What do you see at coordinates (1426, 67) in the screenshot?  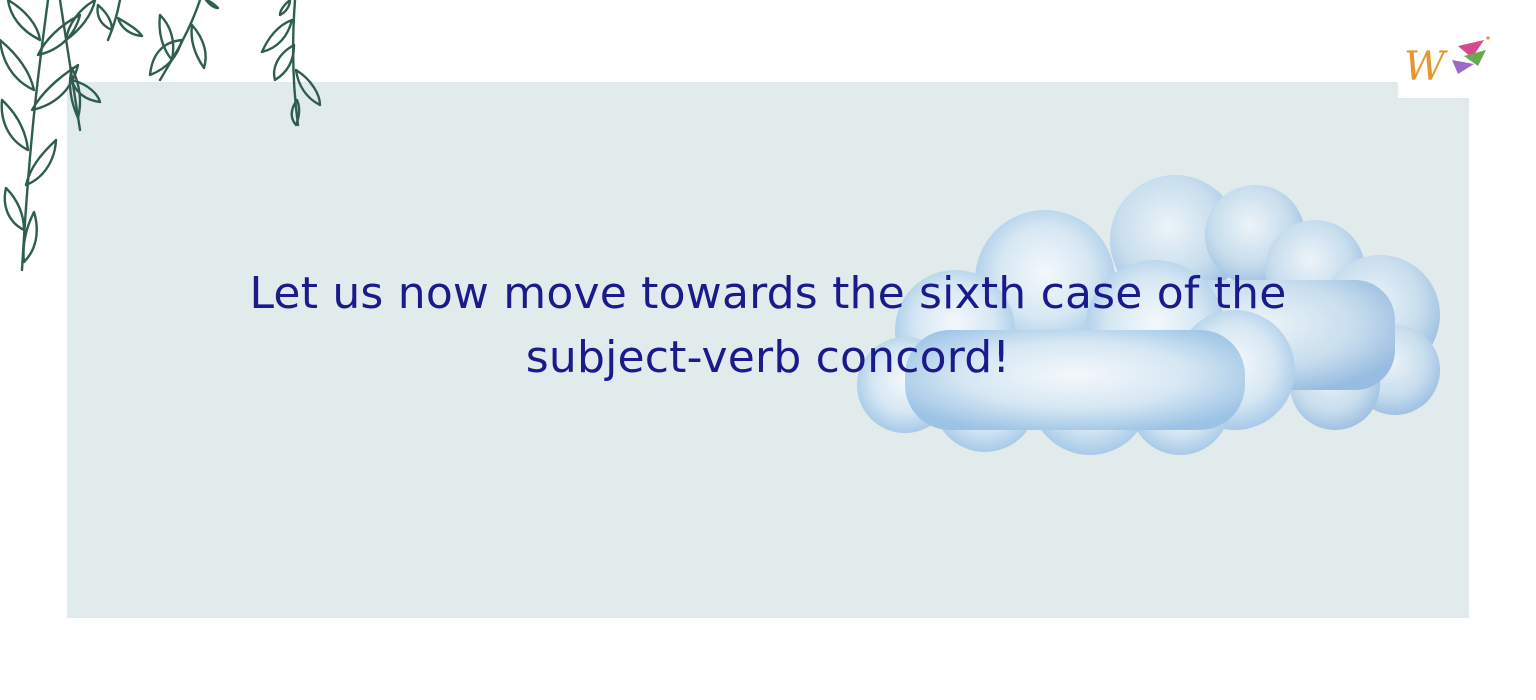 I see `logo-letter: W` at bounding box center [1426, 67].